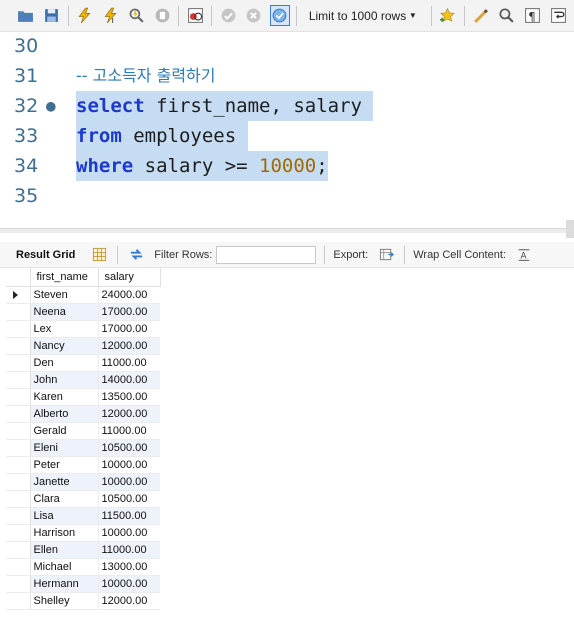  I want to click on cell-first-name: Neena, so click(64, 312).